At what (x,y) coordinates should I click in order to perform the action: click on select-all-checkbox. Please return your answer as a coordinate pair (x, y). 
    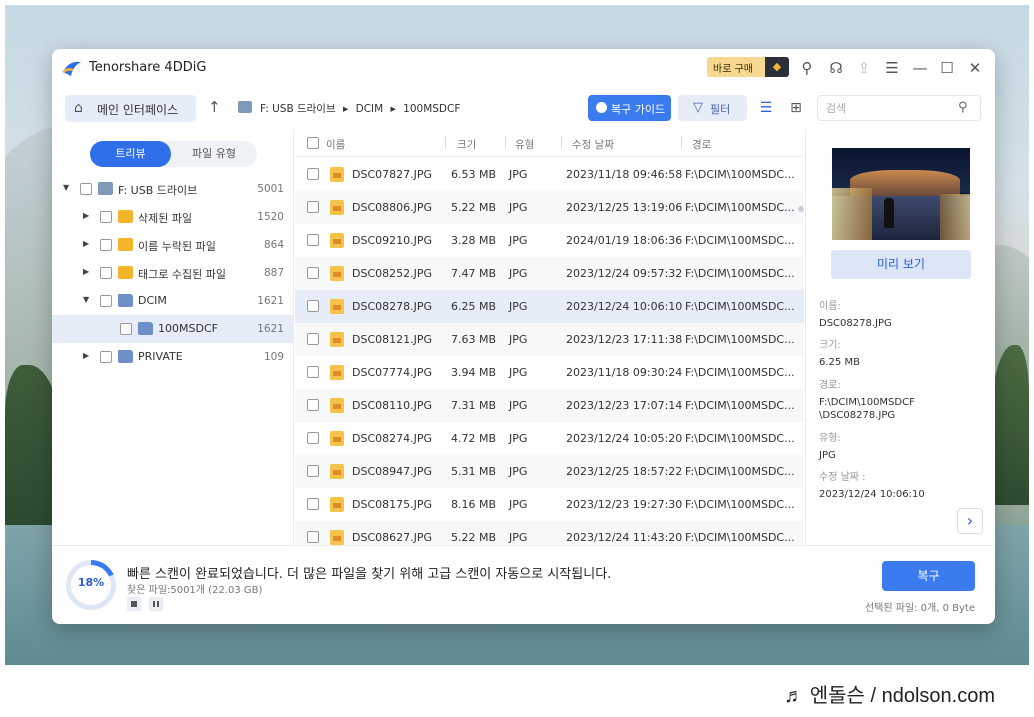
    Looking at the image, I should click on (313, 143).